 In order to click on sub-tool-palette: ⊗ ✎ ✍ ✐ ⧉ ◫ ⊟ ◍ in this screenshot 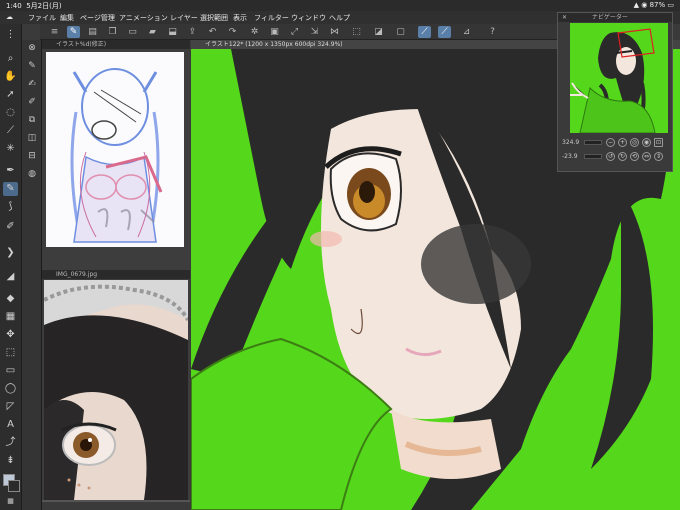, I will do `click(32, 275)`.